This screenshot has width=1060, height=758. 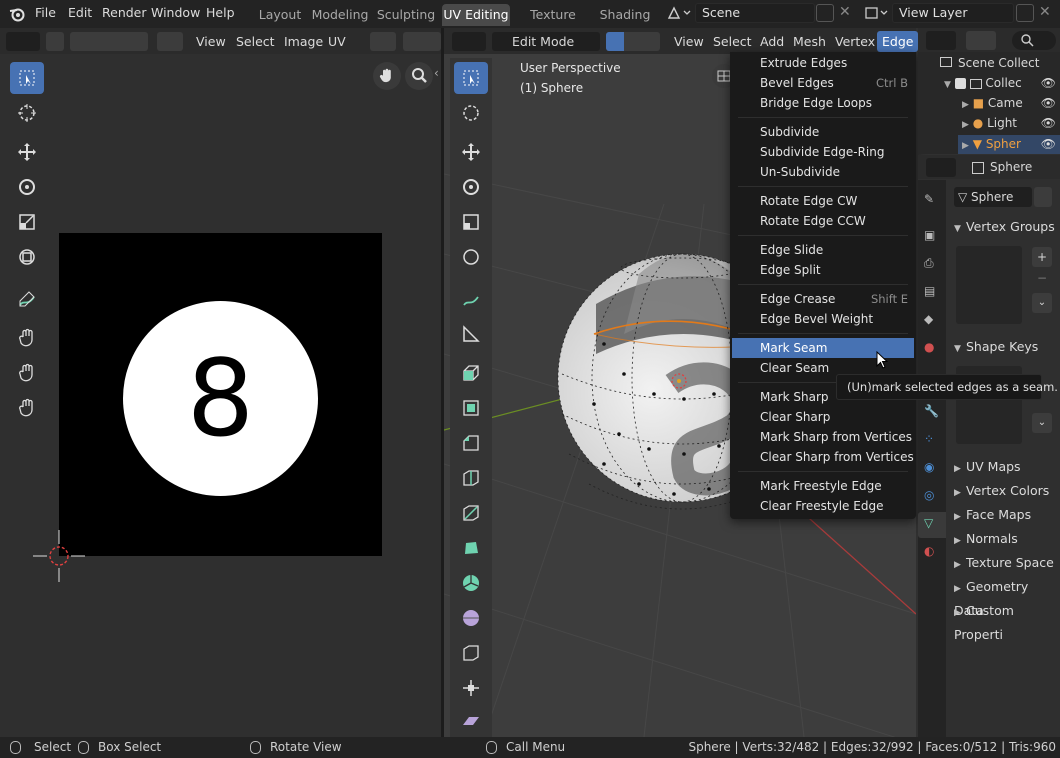 What do you see at coordinates (823, 201) in the screenshot?
I see `menu-item-rotate-edge-cw: Rotate Edge CW` at bounding box center [823, 201].